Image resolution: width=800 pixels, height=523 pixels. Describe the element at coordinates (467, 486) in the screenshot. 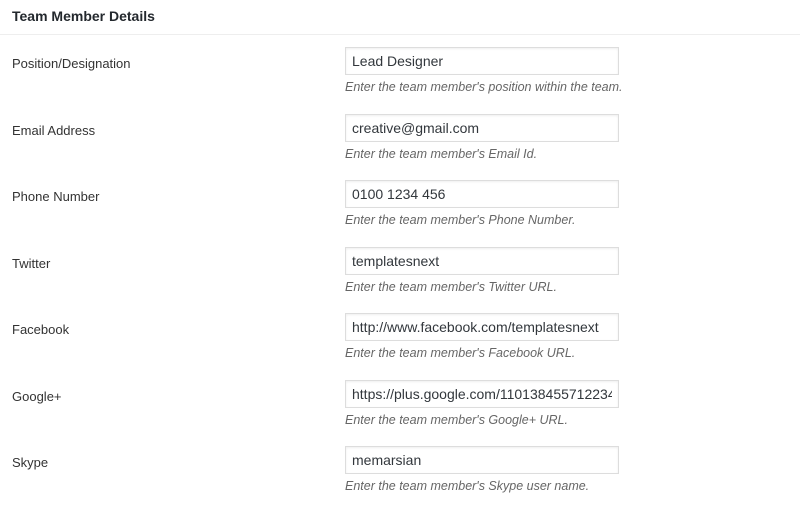

I see `skype-description: Enter the team member's Skype user name.` at that location.